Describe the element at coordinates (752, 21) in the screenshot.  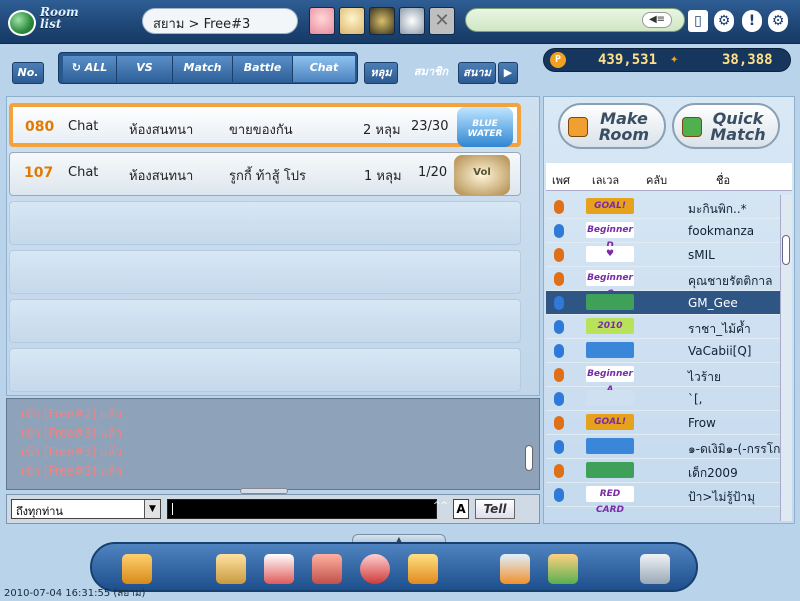
I see `alert-icon: !` at that location.